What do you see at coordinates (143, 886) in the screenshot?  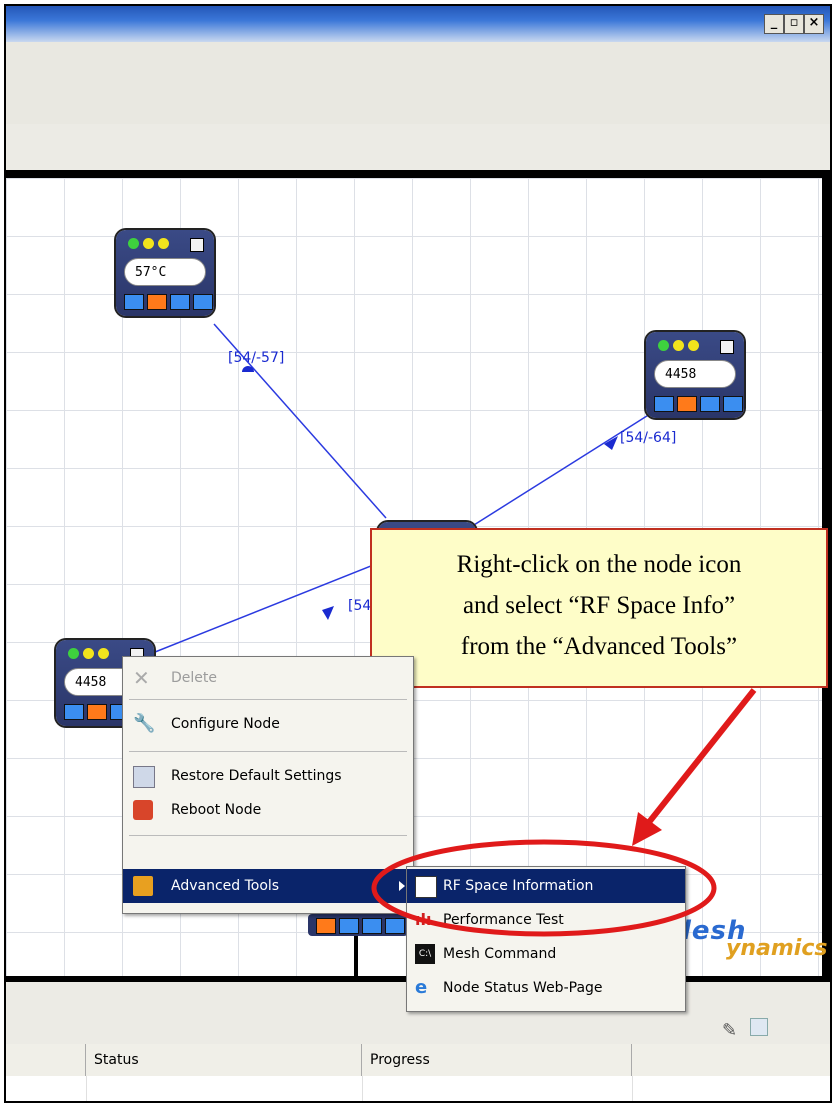 I see `tools-icon` at bounding box center [143, 886].